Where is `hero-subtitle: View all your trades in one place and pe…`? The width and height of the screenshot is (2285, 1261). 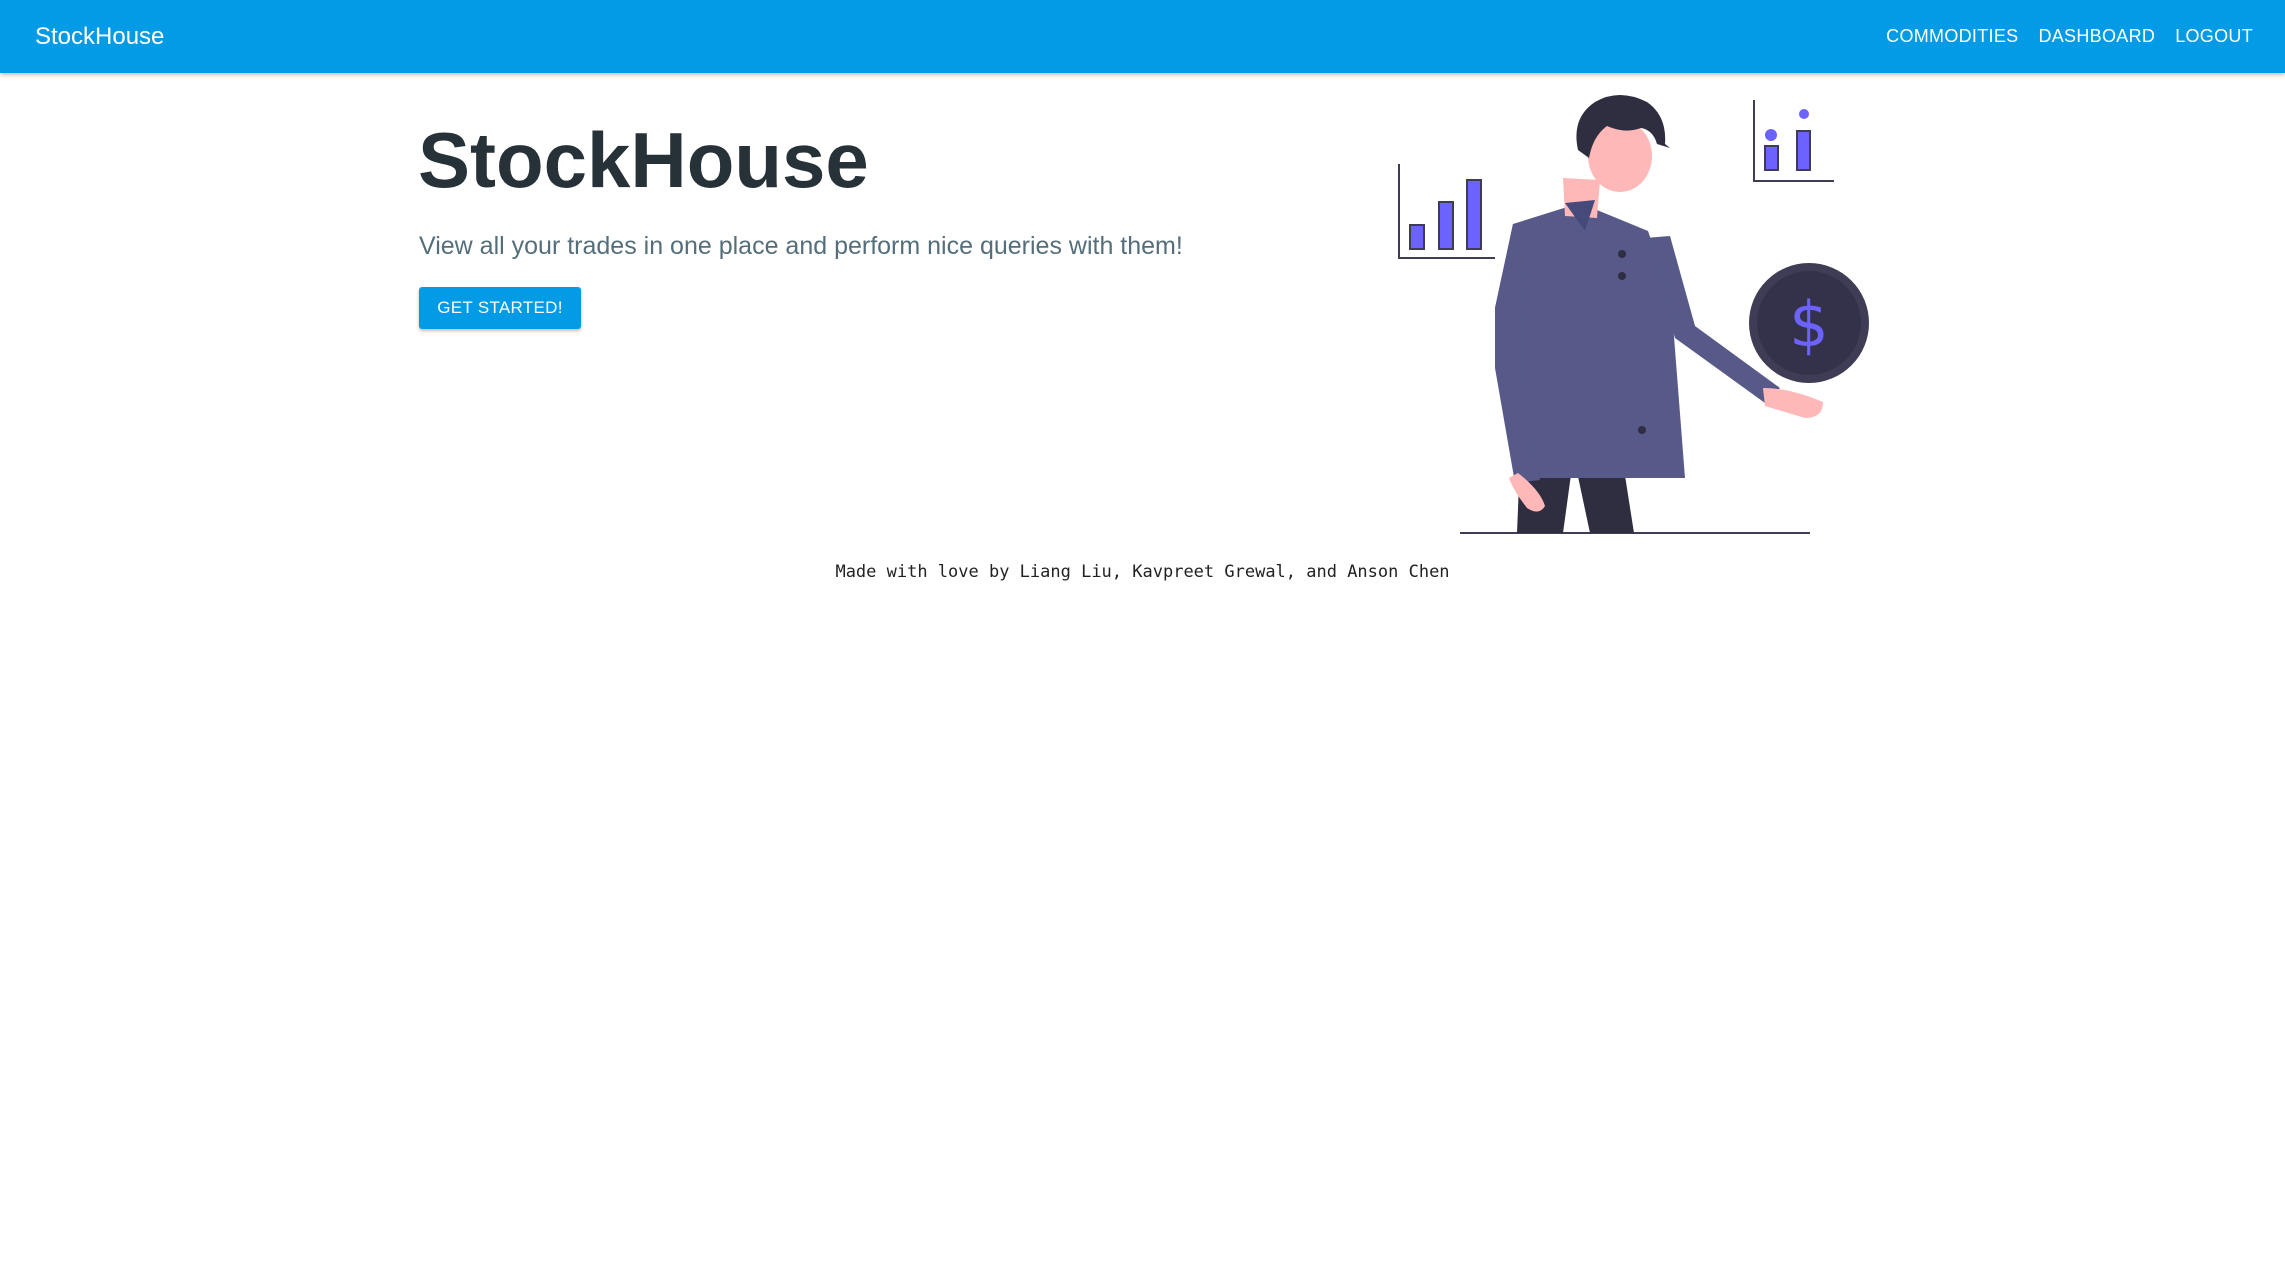 hero-subtitle: View all your trades in one place and pe… is located at coordinates (801, 246).